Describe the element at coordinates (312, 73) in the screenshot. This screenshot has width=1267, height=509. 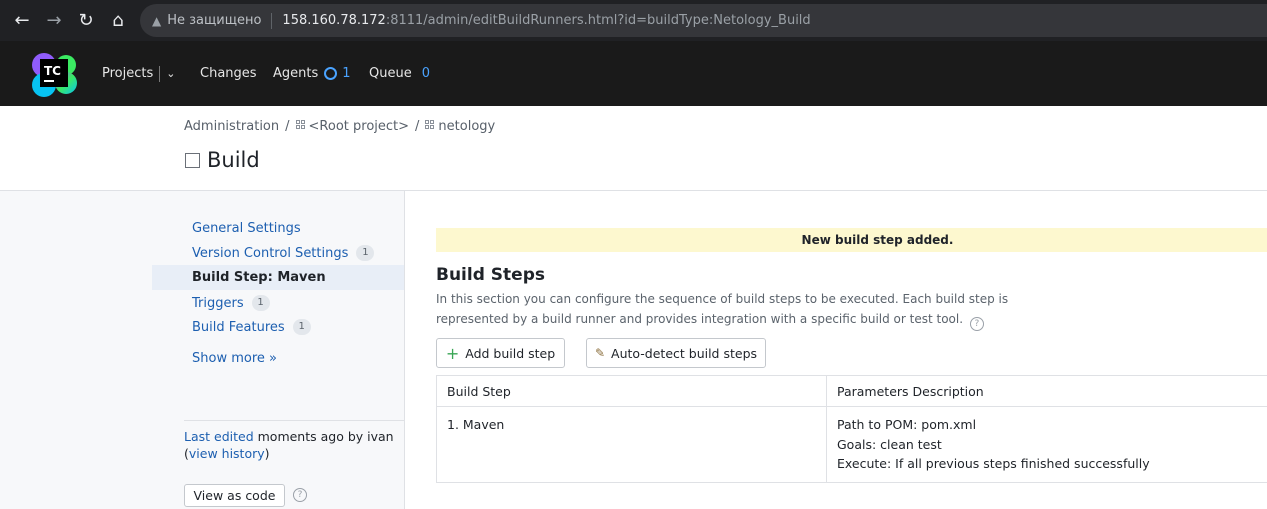
I see `agents-link: Agents 1` at that location.